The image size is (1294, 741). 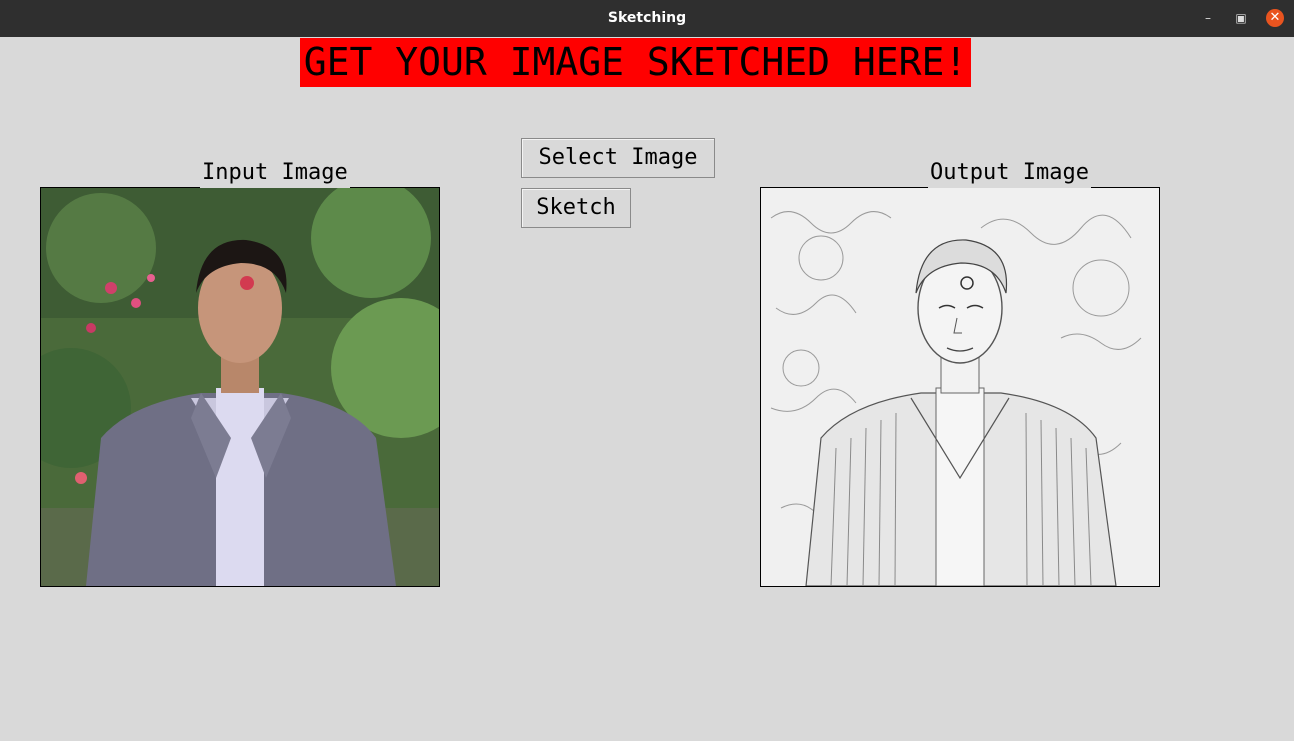 I want to click on window-titlebar: Sketching – ▣ ✕, so click(x=647, y=18).